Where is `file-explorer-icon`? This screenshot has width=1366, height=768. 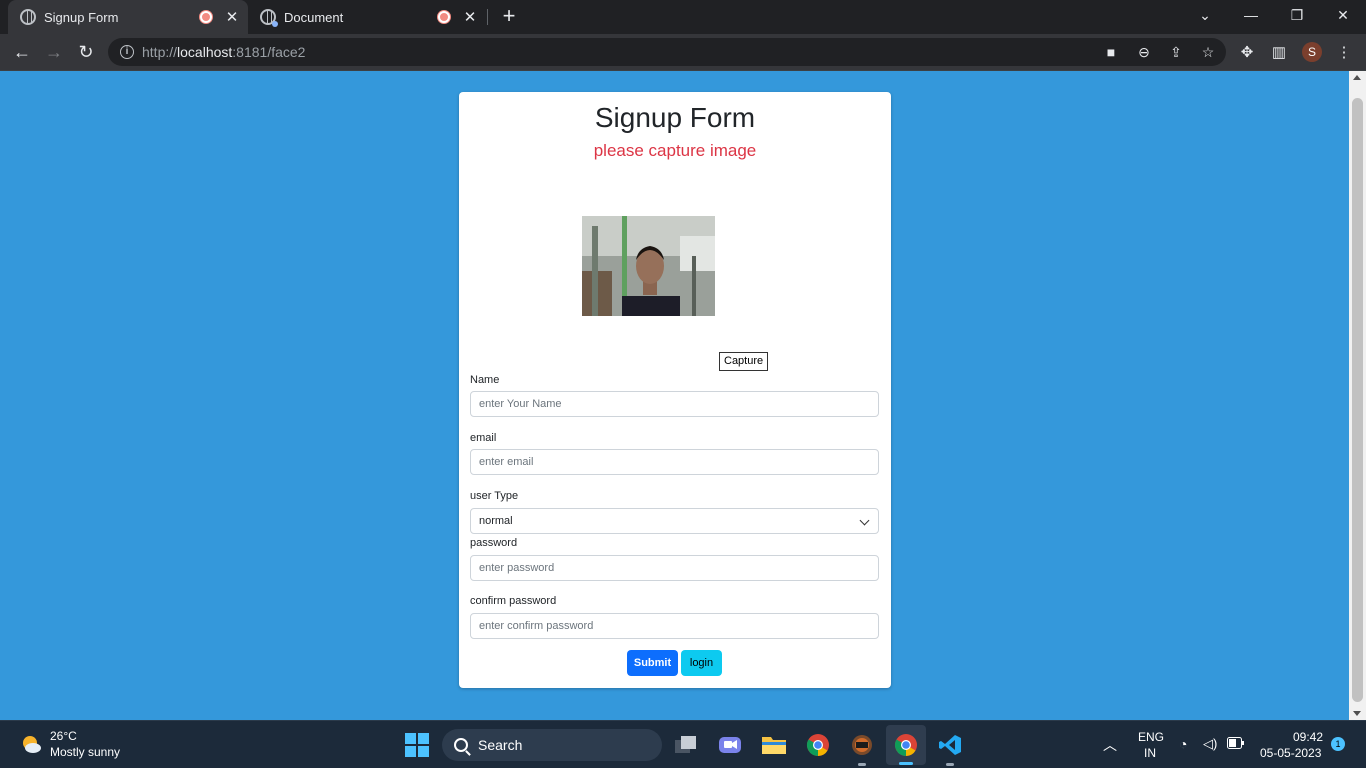
file-explorer-icon is located at coordinates (774, 745).